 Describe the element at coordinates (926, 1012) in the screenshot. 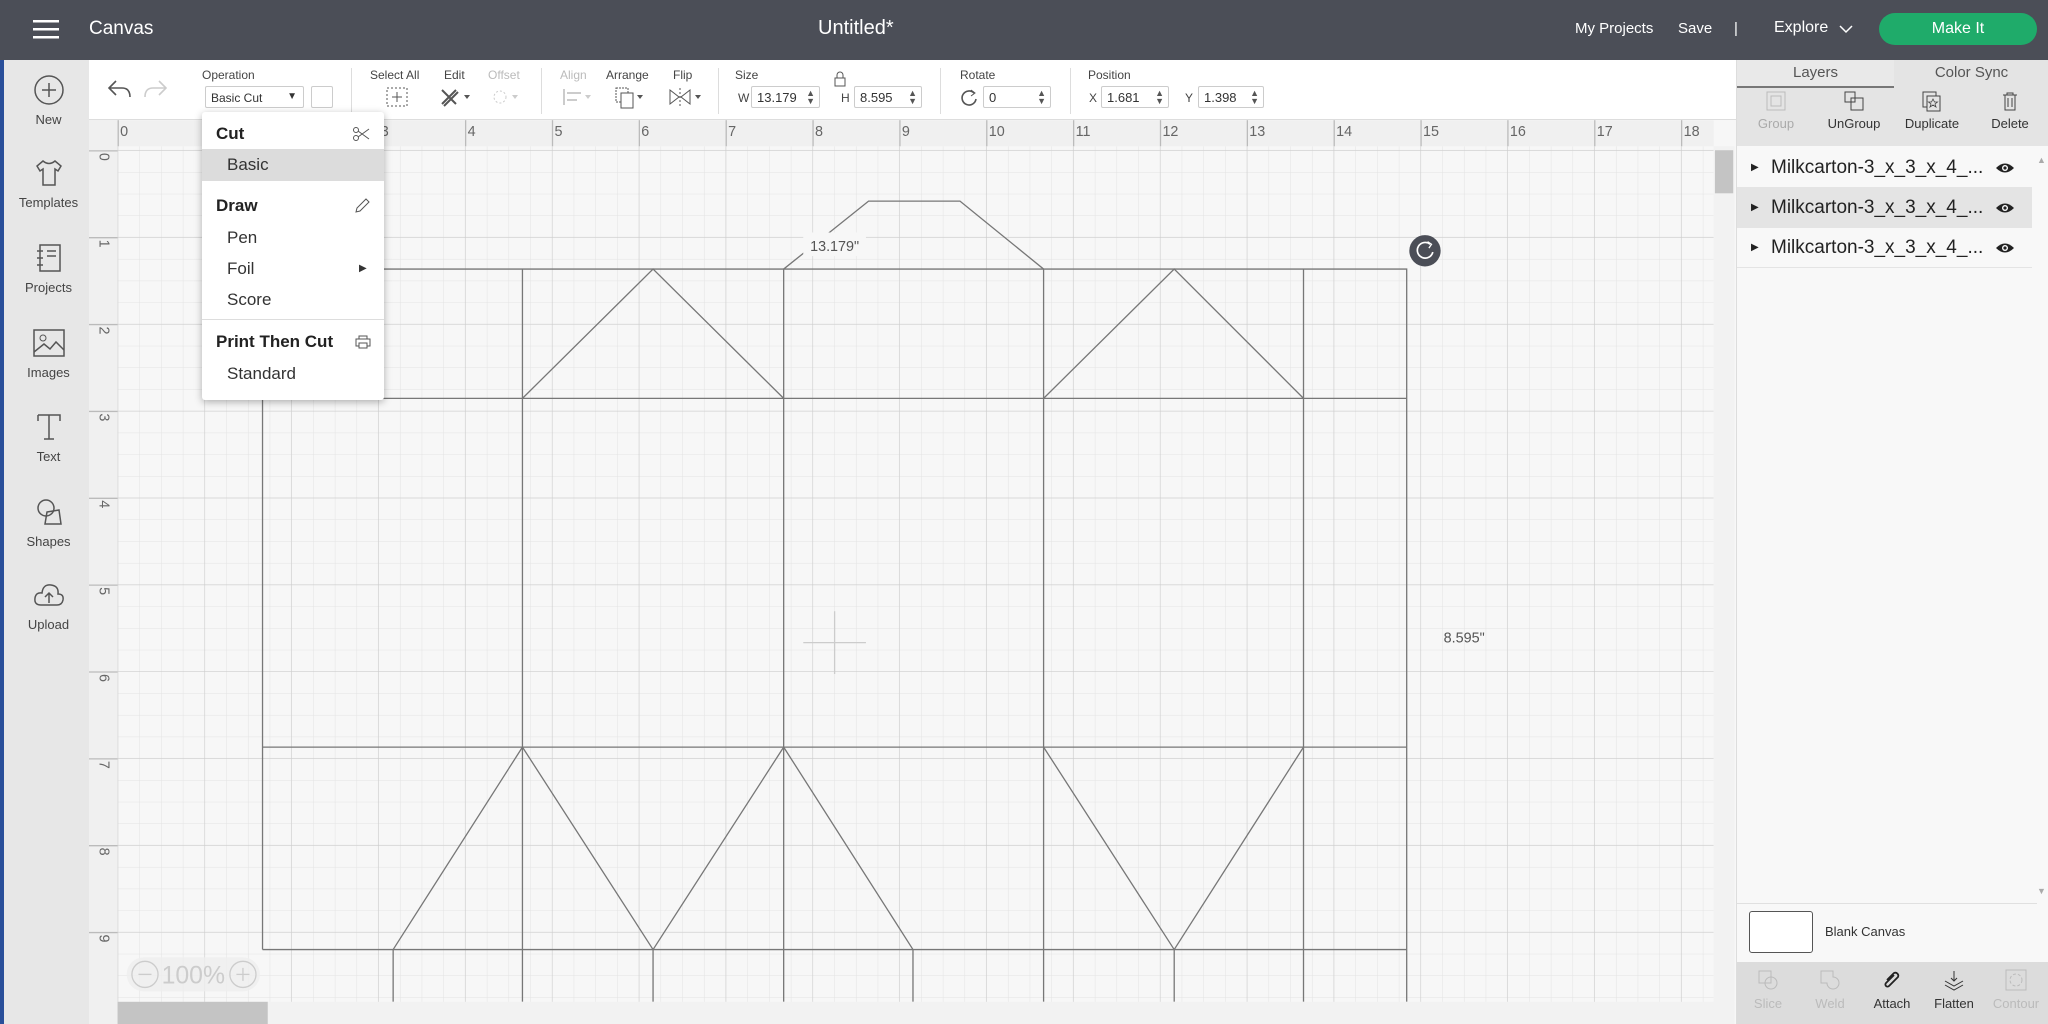

I see `horizontal-scrollbar` at that location.